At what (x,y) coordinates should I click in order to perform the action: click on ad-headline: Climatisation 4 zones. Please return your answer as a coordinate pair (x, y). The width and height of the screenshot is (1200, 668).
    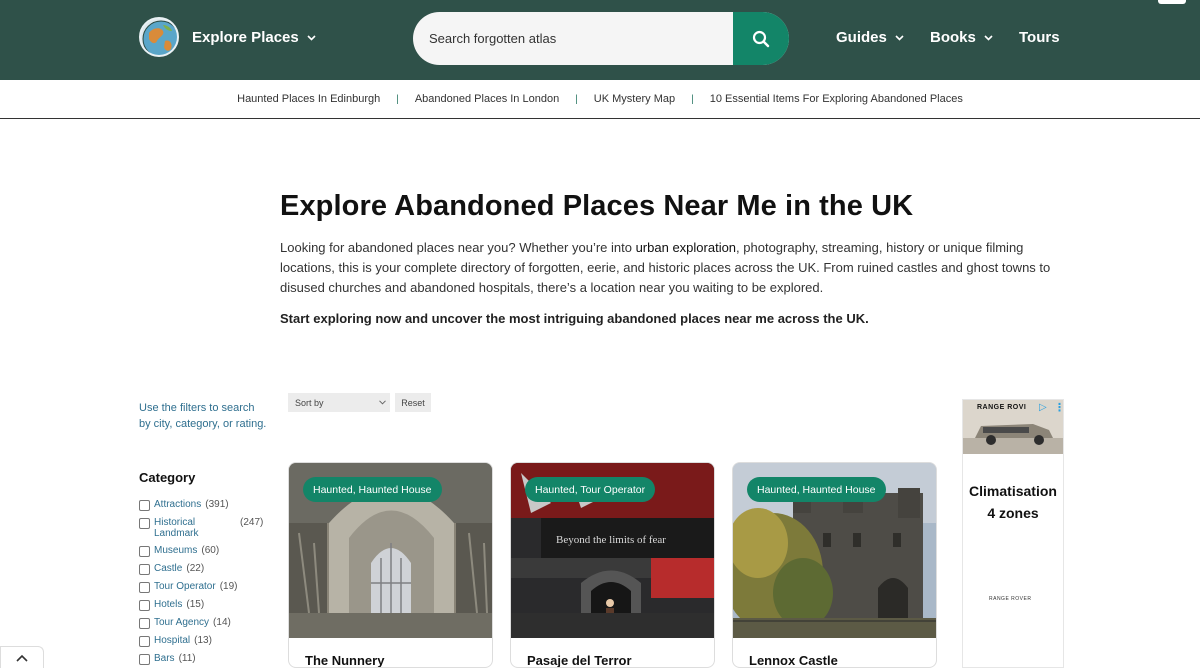
    Looking at the image, I should click on (1013, 502).